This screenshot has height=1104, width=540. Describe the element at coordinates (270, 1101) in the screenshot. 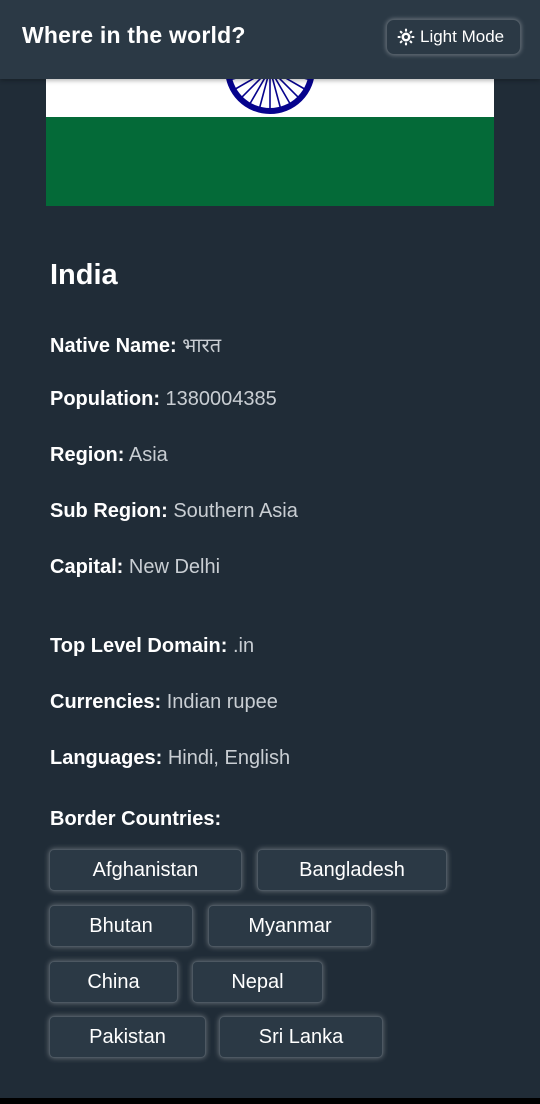

I see `system-navigation-bar` at that location.